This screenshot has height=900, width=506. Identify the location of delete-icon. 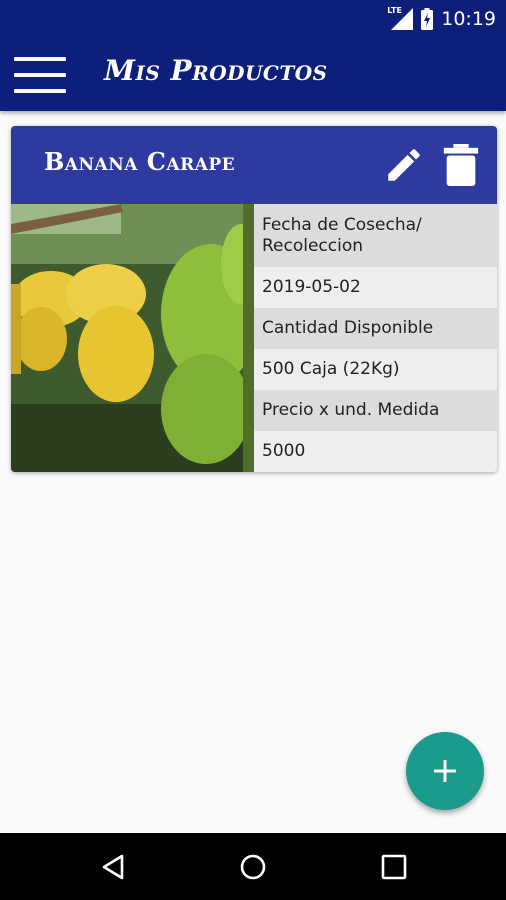
(461, 165).